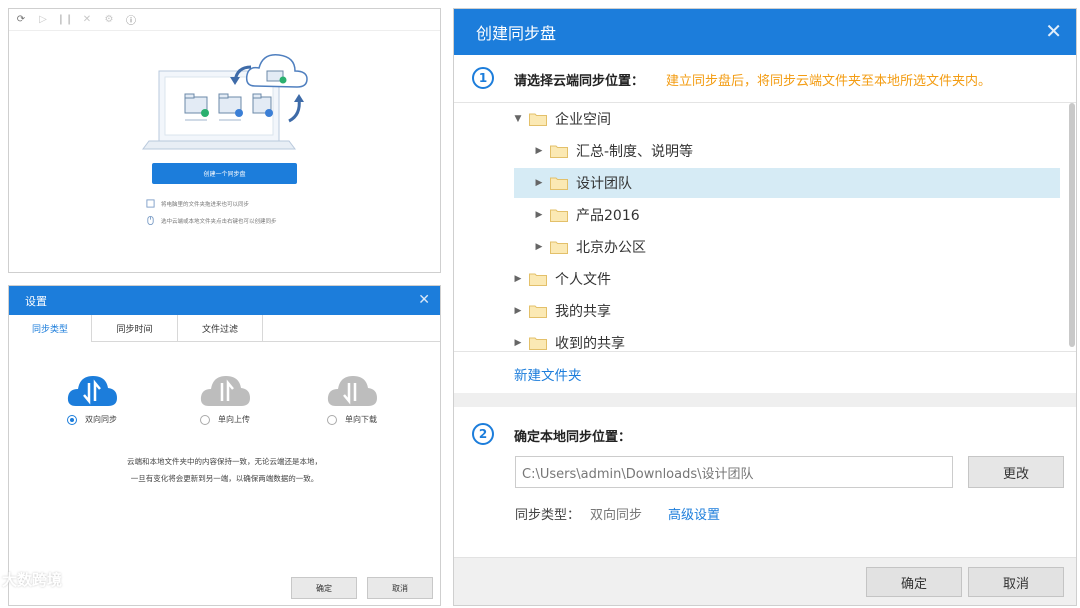 The width and height of the screenshot is (1080, 608). I want to click on tree-item-label: 收到的共享, so click(590, 344).